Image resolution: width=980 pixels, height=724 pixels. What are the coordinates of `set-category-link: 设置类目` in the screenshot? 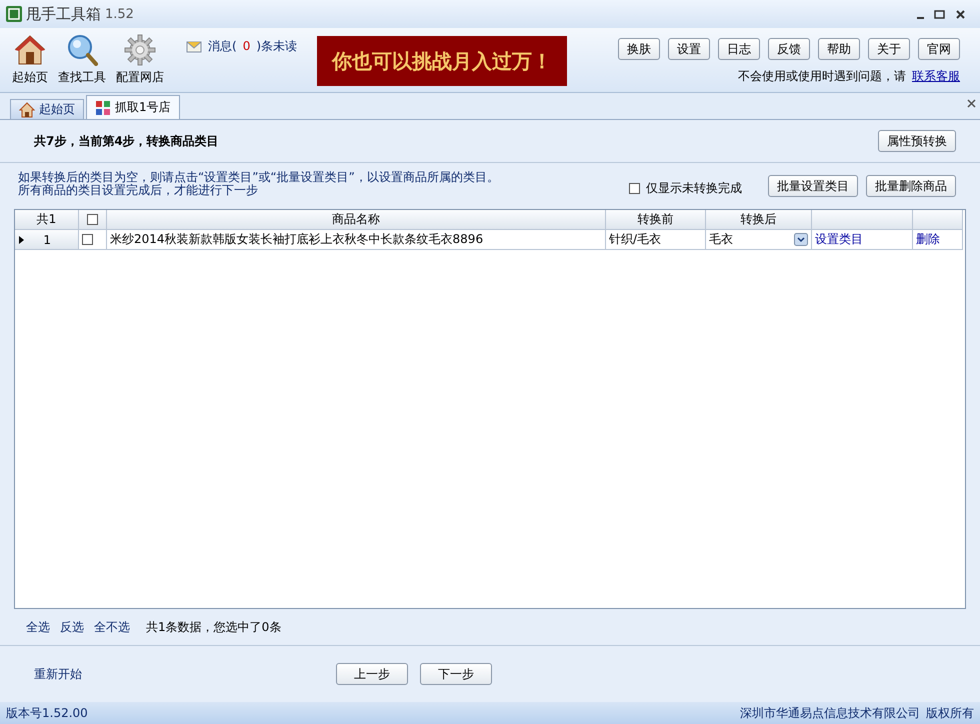 It's located at (839, 239).